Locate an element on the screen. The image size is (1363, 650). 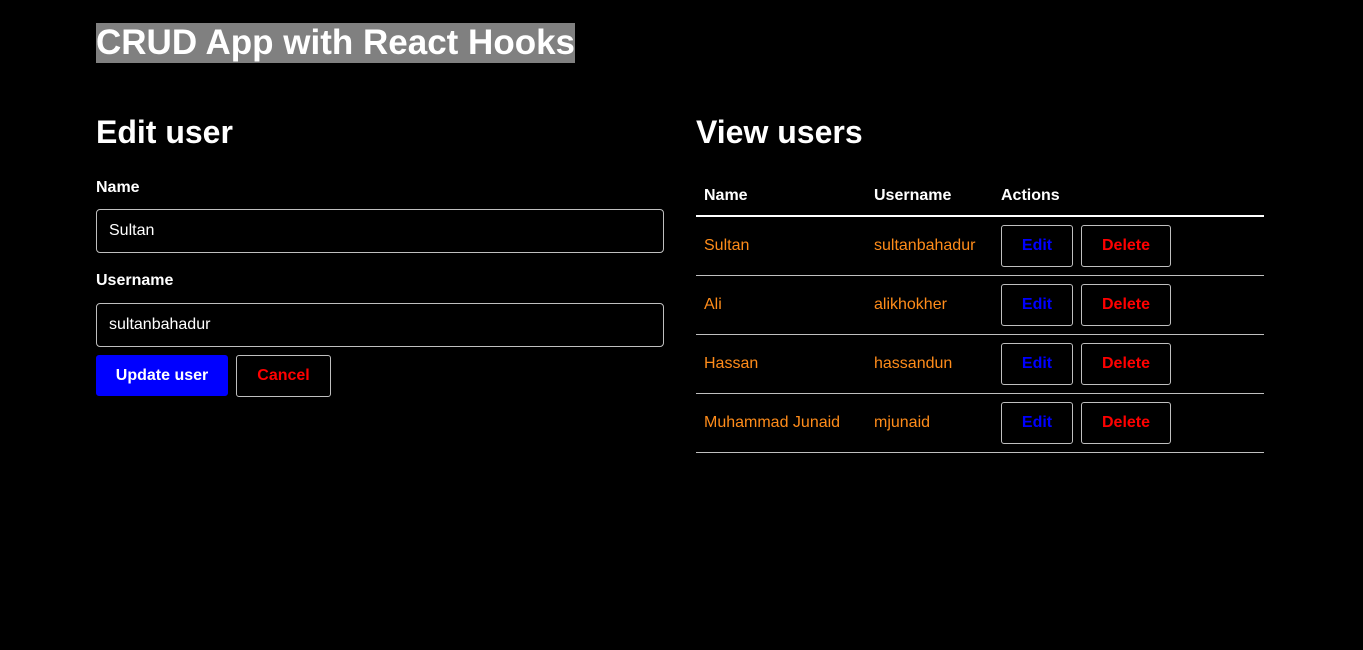
table-row: Muhammad Junaid mjunaid Edit Delete is located at coordinates (980, 423).